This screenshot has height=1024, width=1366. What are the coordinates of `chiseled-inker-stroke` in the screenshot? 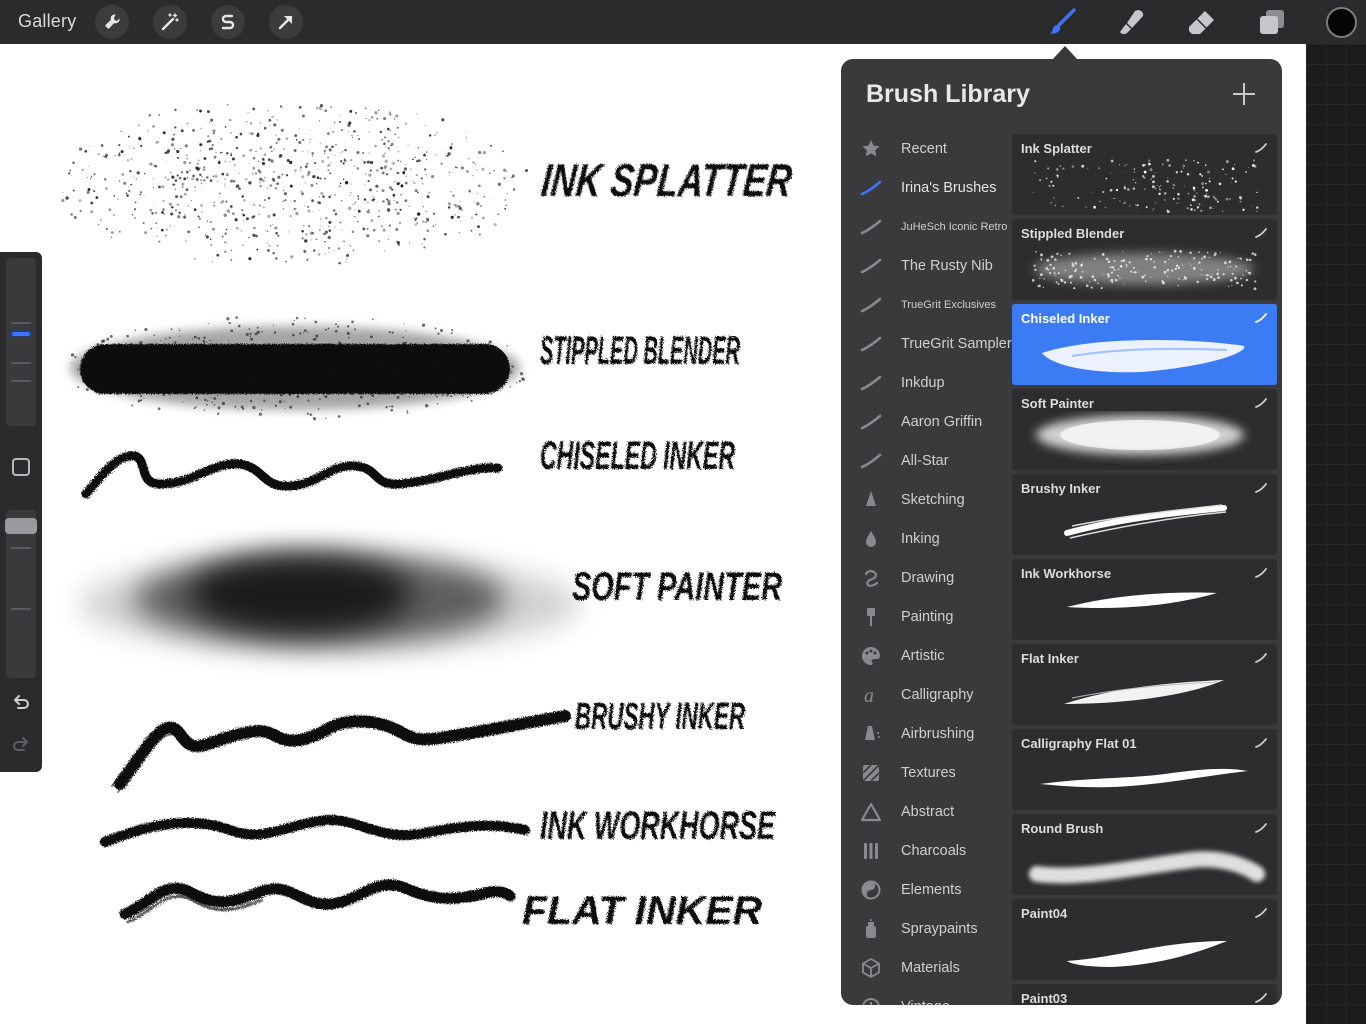 It's located at (292, 475).